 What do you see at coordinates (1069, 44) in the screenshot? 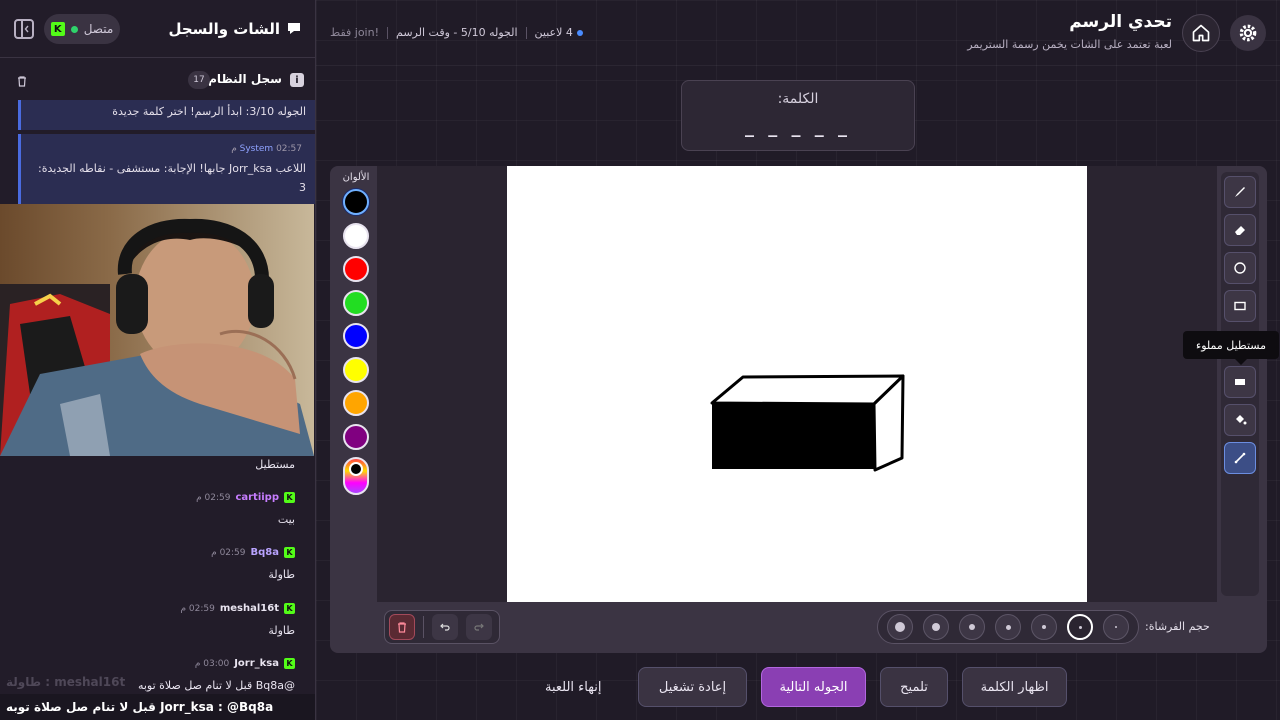
I see `app-subtitle: لعبة تعتمد على الشات يخمن رسمة الستريمر` at bounding box center [1069, 44].